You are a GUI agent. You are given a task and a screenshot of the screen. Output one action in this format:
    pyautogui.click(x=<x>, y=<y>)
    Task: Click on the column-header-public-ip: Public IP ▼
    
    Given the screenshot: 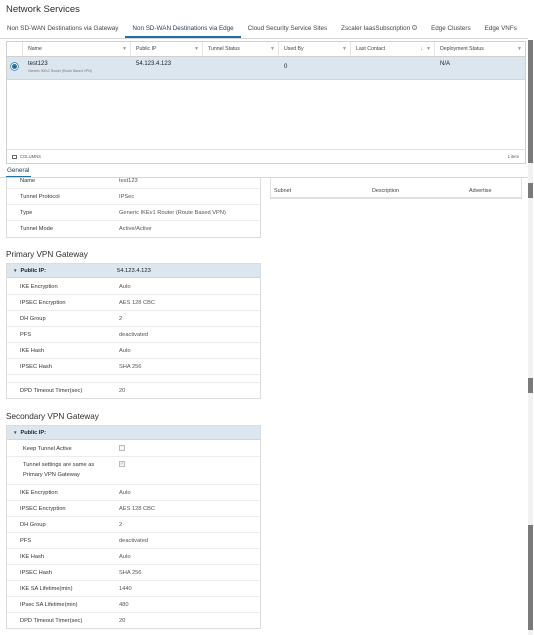 What is the action you would take?
    pyautogui.click(x=167, y=49)
    